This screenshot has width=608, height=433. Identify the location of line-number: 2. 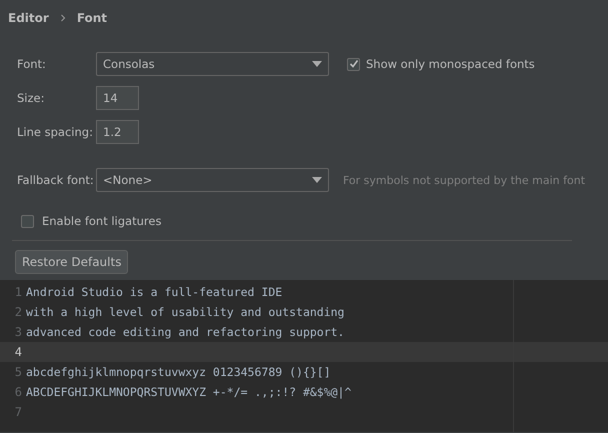
(18, 312).